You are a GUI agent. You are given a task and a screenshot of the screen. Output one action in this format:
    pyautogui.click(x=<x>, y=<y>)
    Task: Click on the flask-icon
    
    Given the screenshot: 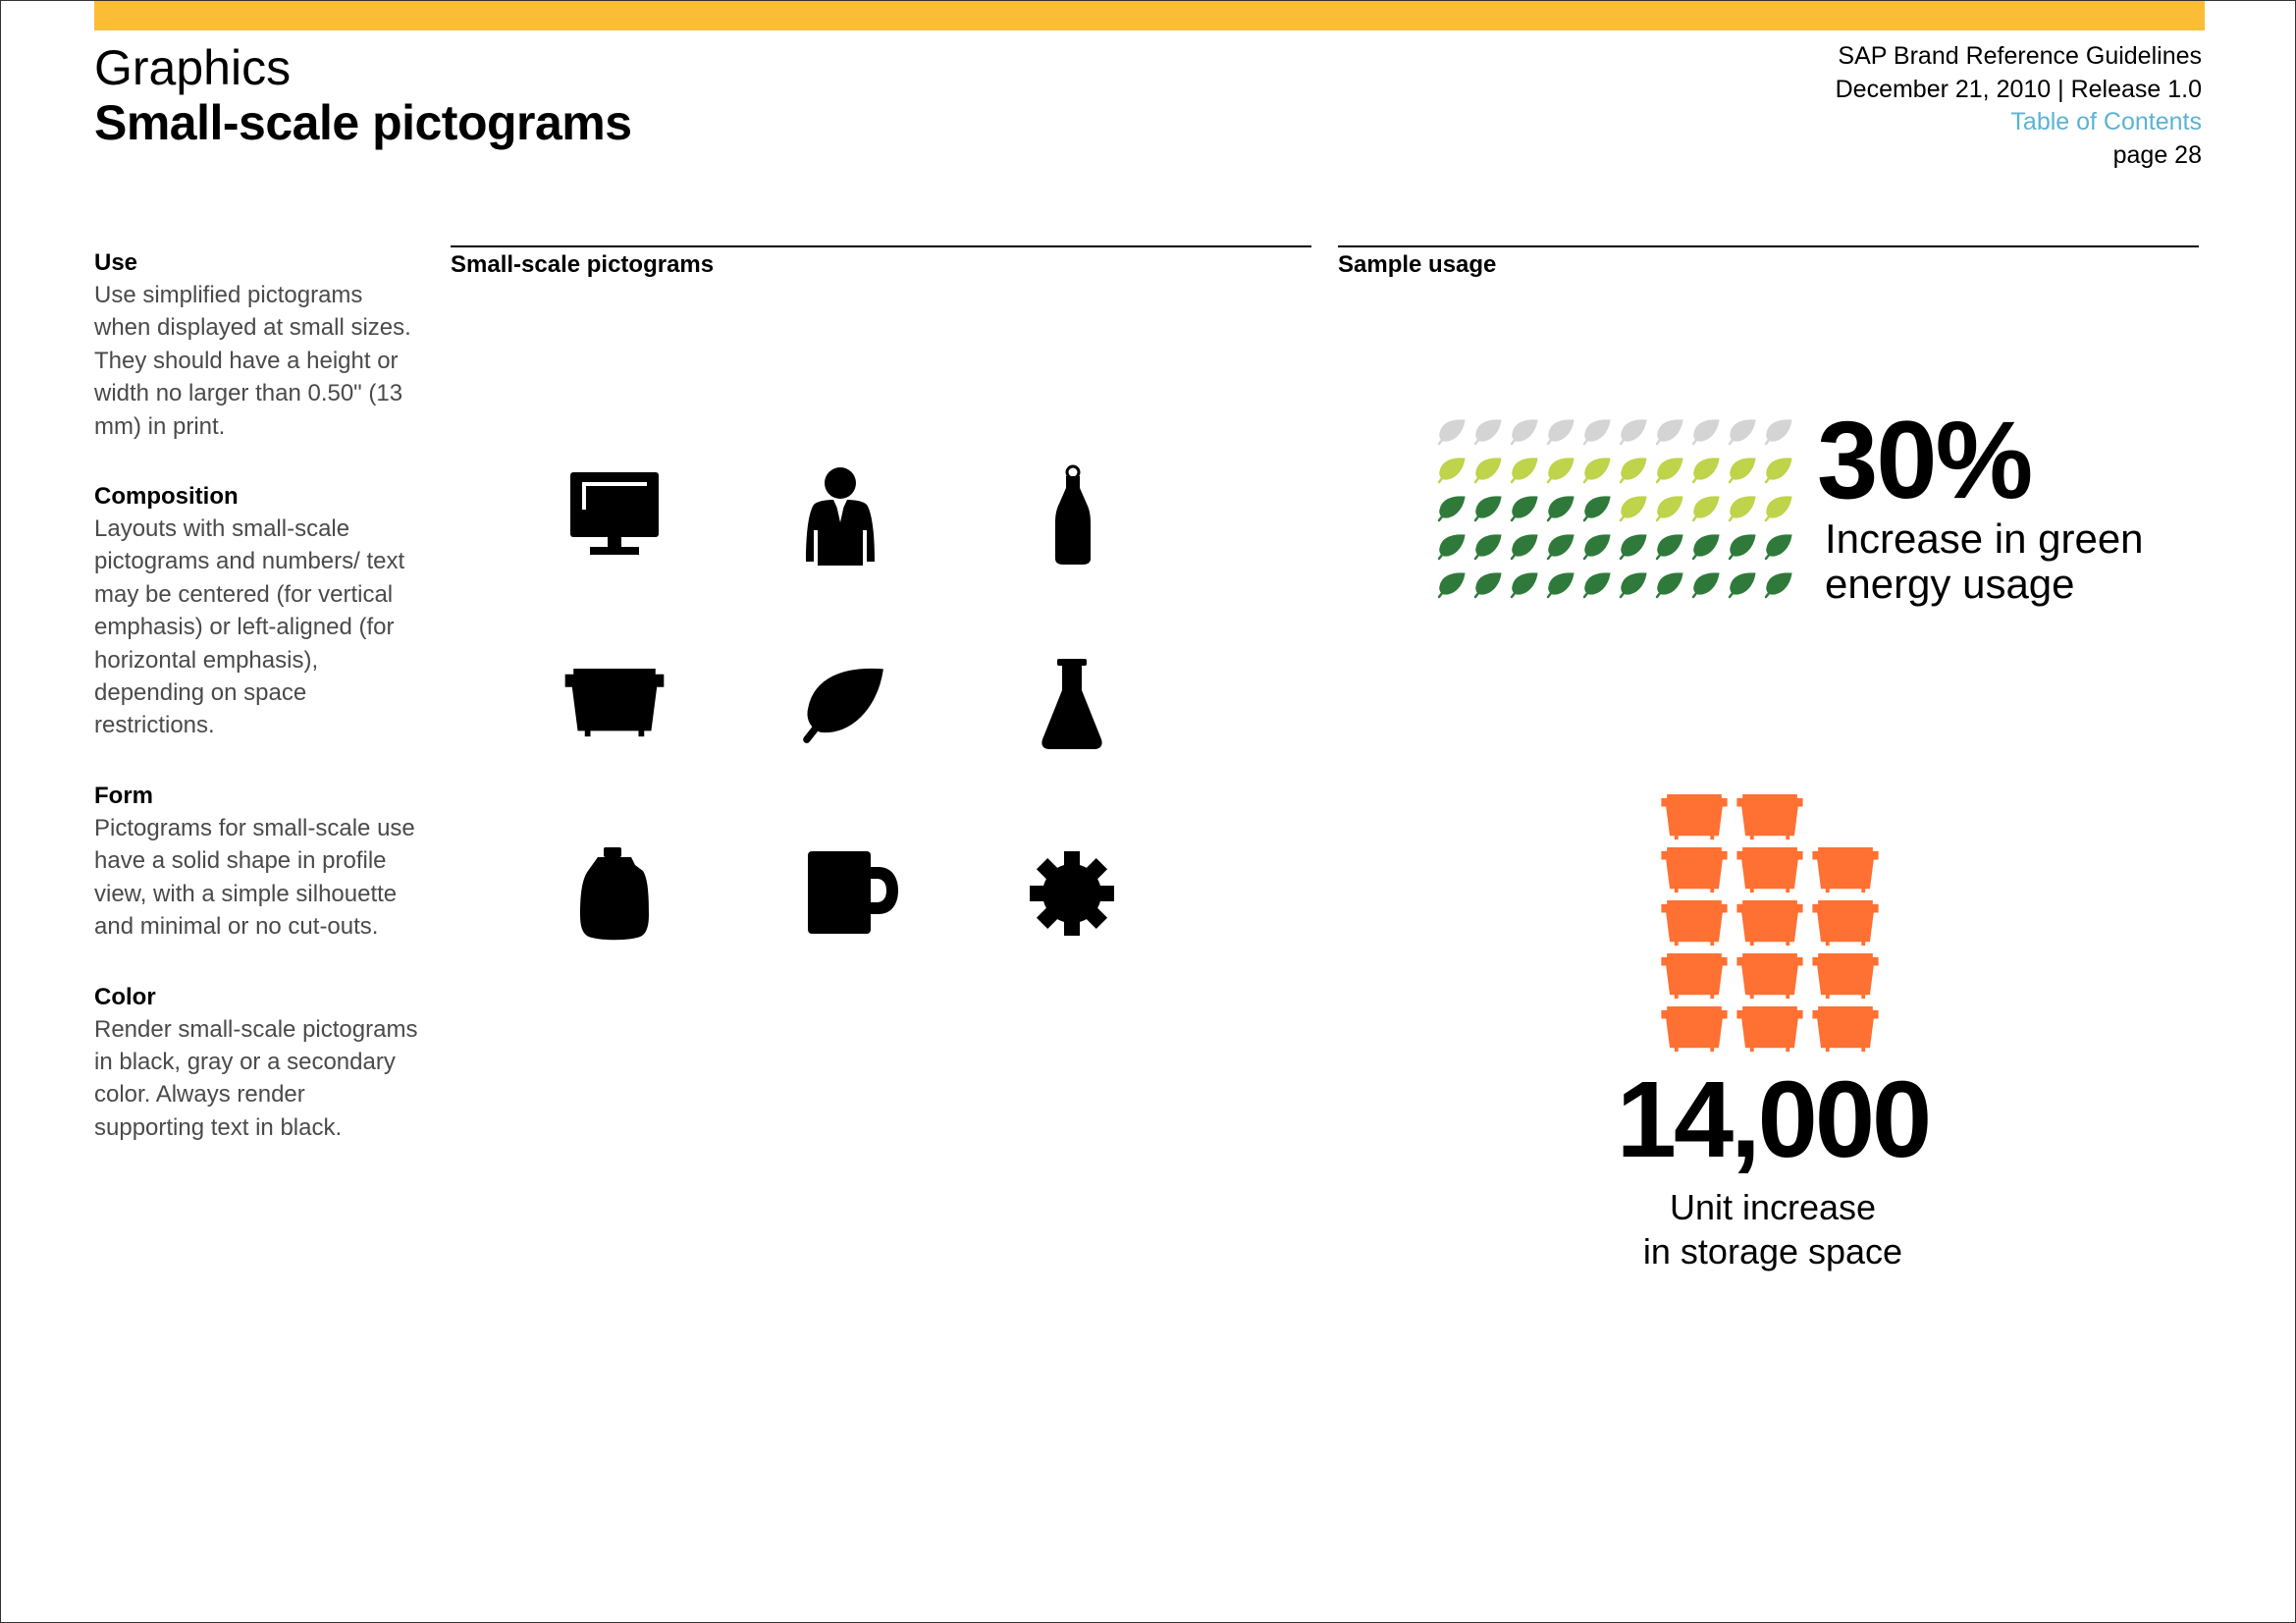 What is the action you would take?
    pyautogui.click(x=1072, y=705)
    